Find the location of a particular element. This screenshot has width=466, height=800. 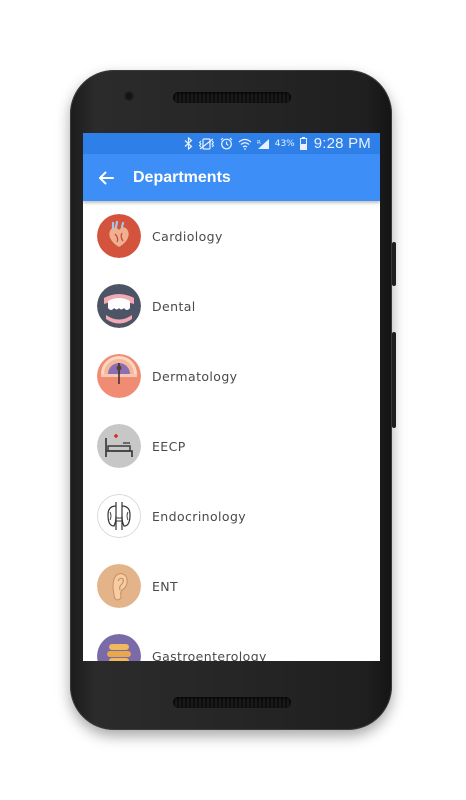

department-item-dental: Dental is located at coordinates (231, 306).